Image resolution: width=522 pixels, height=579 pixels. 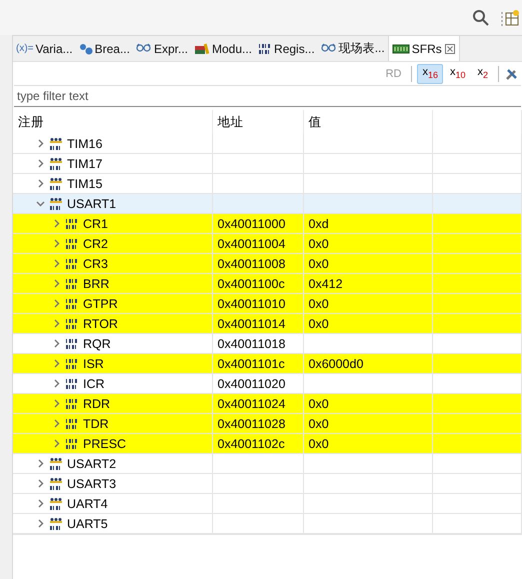 I want to click on tree-row: USART1, so click(x=267, y=204).